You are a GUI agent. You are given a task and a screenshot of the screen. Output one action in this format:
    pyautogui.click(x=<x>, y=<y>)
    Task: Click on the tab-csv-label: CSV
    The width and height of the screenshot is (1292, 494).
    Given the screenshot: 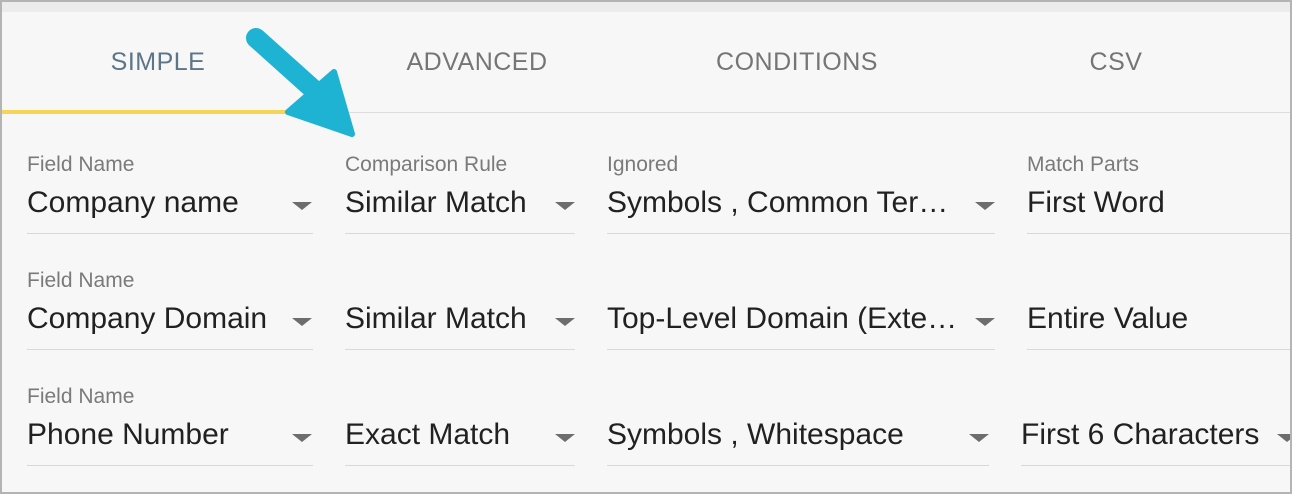 What is the action you would take?
    pyautogui.click(x=1116, y=61)
    